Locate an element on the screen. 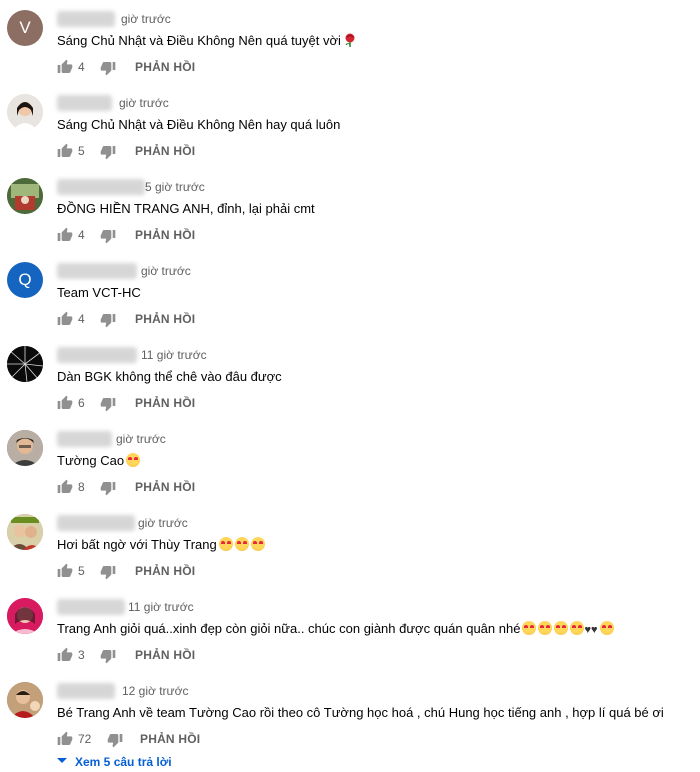  comment-text-content: ĐỒNG HIỀN TRANG ANH, đỉnh, lại phải cmt is located at coordinates (186, 208).